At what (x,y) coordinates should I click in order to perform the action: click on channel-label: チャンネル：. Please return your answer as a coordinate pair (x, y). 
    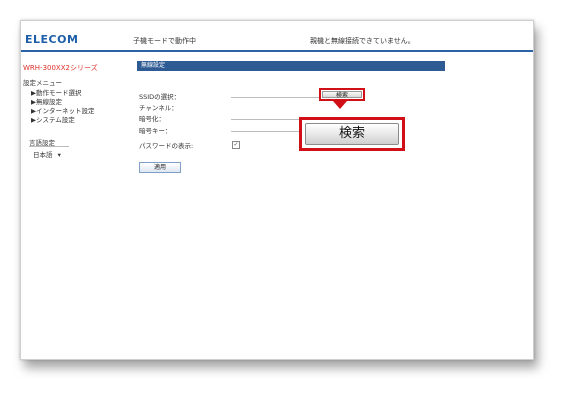
    Looking at the image, I should click on (158, 108).